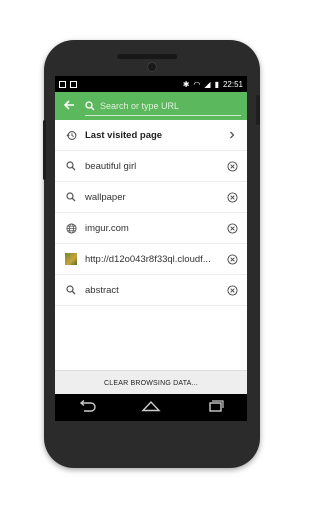 This screenshot has width=320, height=512. Describe the element at coordinates (102, 290) in the screenshot. I see `list-item-label: abstract` at that location.